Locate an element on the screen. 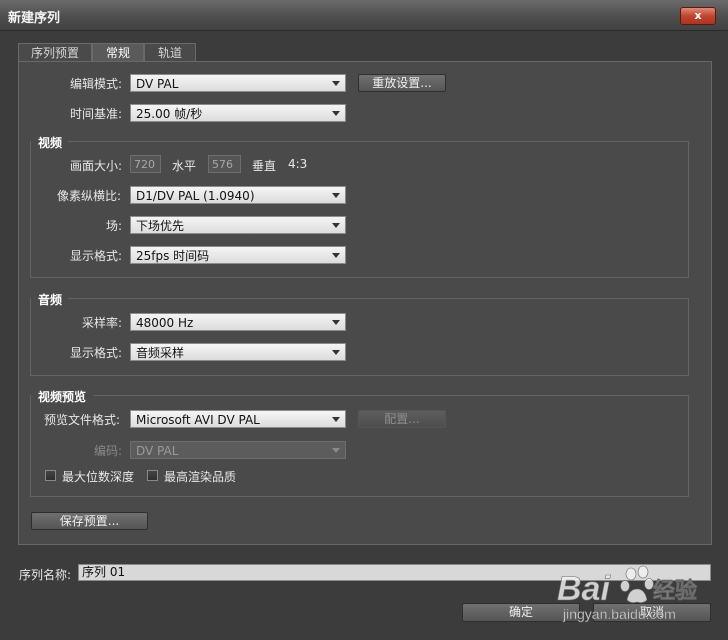 The image size is (728, 640). editing-mode-value: DV PAL is located at coordinates (157, 84).